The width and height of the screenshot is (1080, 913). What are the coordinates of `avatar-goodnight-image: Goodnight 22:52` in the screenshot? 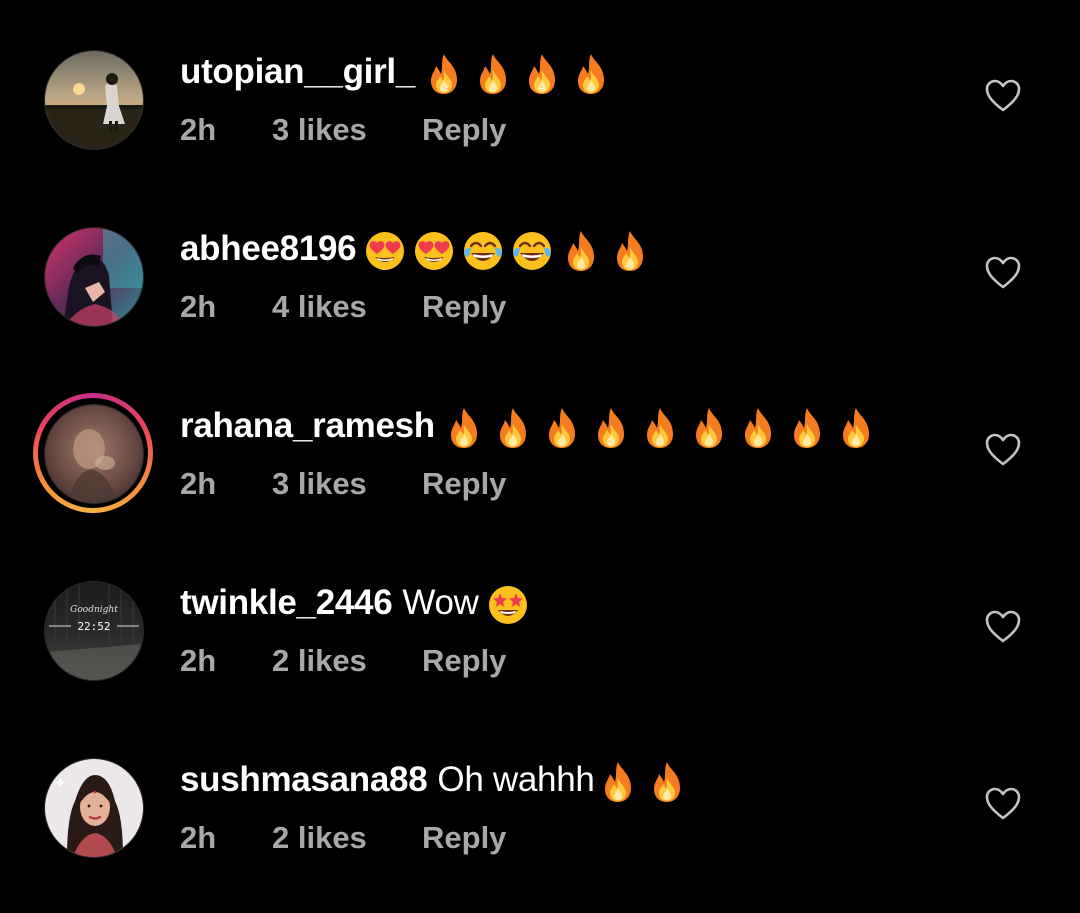 It's located at (94, 631).